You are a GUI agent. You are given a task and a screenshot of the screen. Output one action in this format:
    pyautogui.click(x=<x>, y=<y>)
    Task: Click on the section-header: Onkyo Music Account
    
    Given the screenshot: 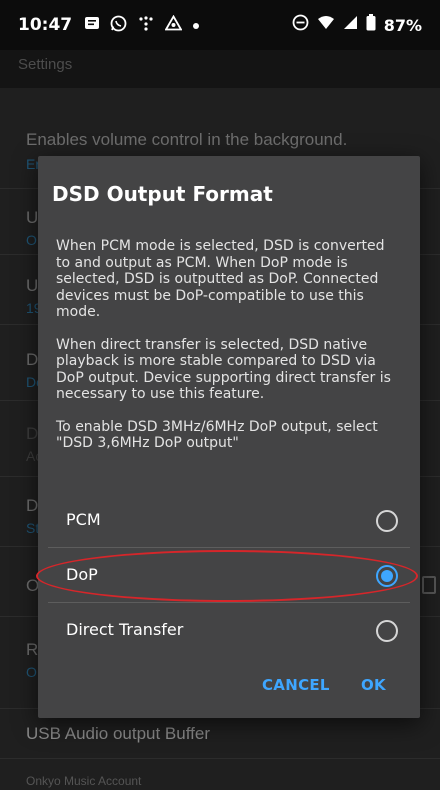 What is the action you would take?
    pyautogui.click(x=84, y=781)
    